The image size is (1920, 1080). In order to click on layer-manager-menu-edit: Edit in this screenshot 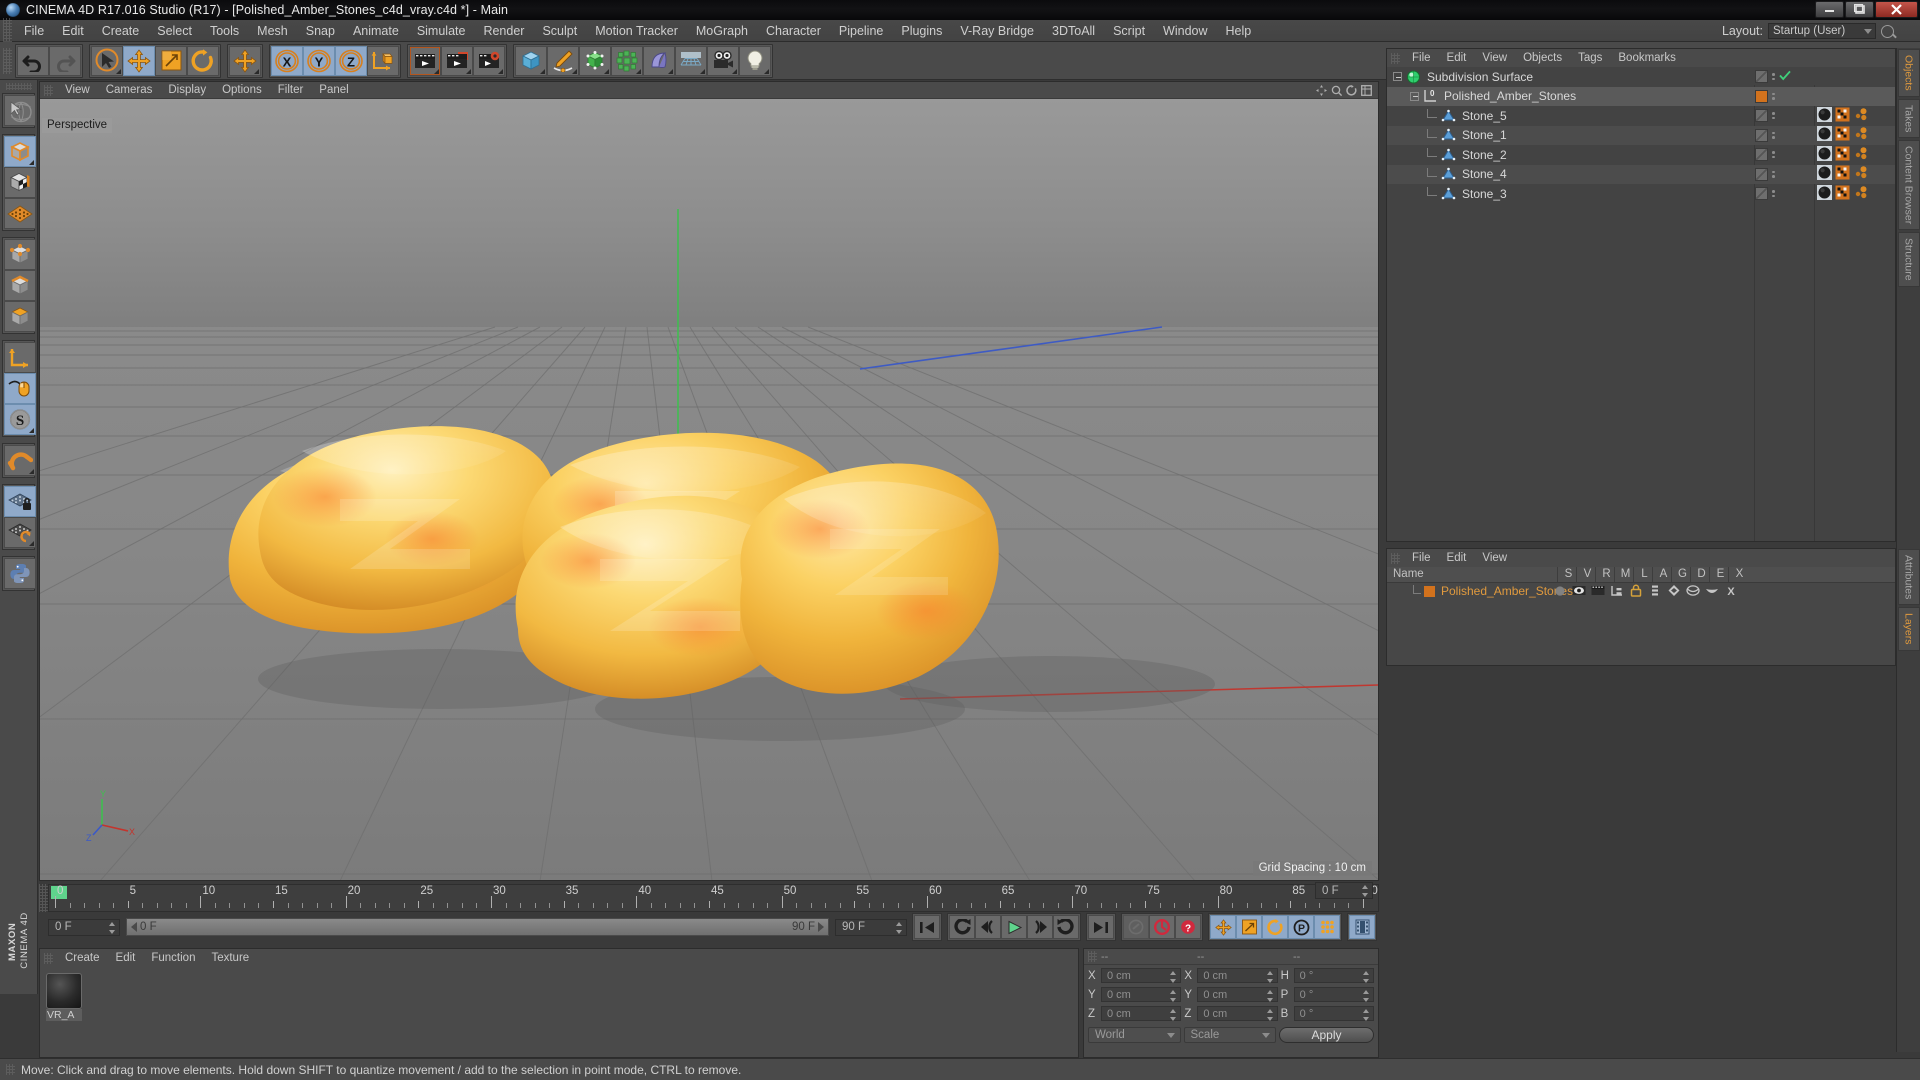, I will do `click(1457, 558)`.